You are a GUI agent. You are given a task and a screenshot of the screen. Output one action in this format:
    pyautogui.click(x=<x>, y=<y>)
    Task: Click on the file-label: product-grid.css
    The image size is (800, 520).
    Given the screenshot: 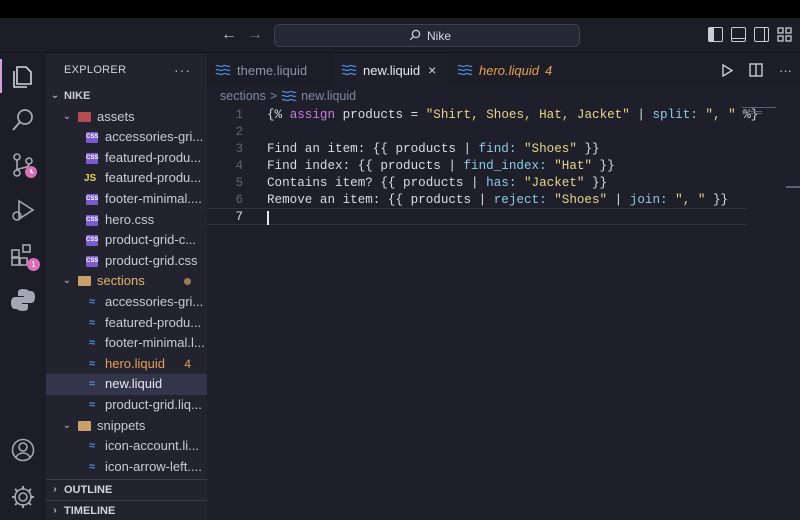 What is the action you would take?
    pyautogui.click(x=151, y=260)
    